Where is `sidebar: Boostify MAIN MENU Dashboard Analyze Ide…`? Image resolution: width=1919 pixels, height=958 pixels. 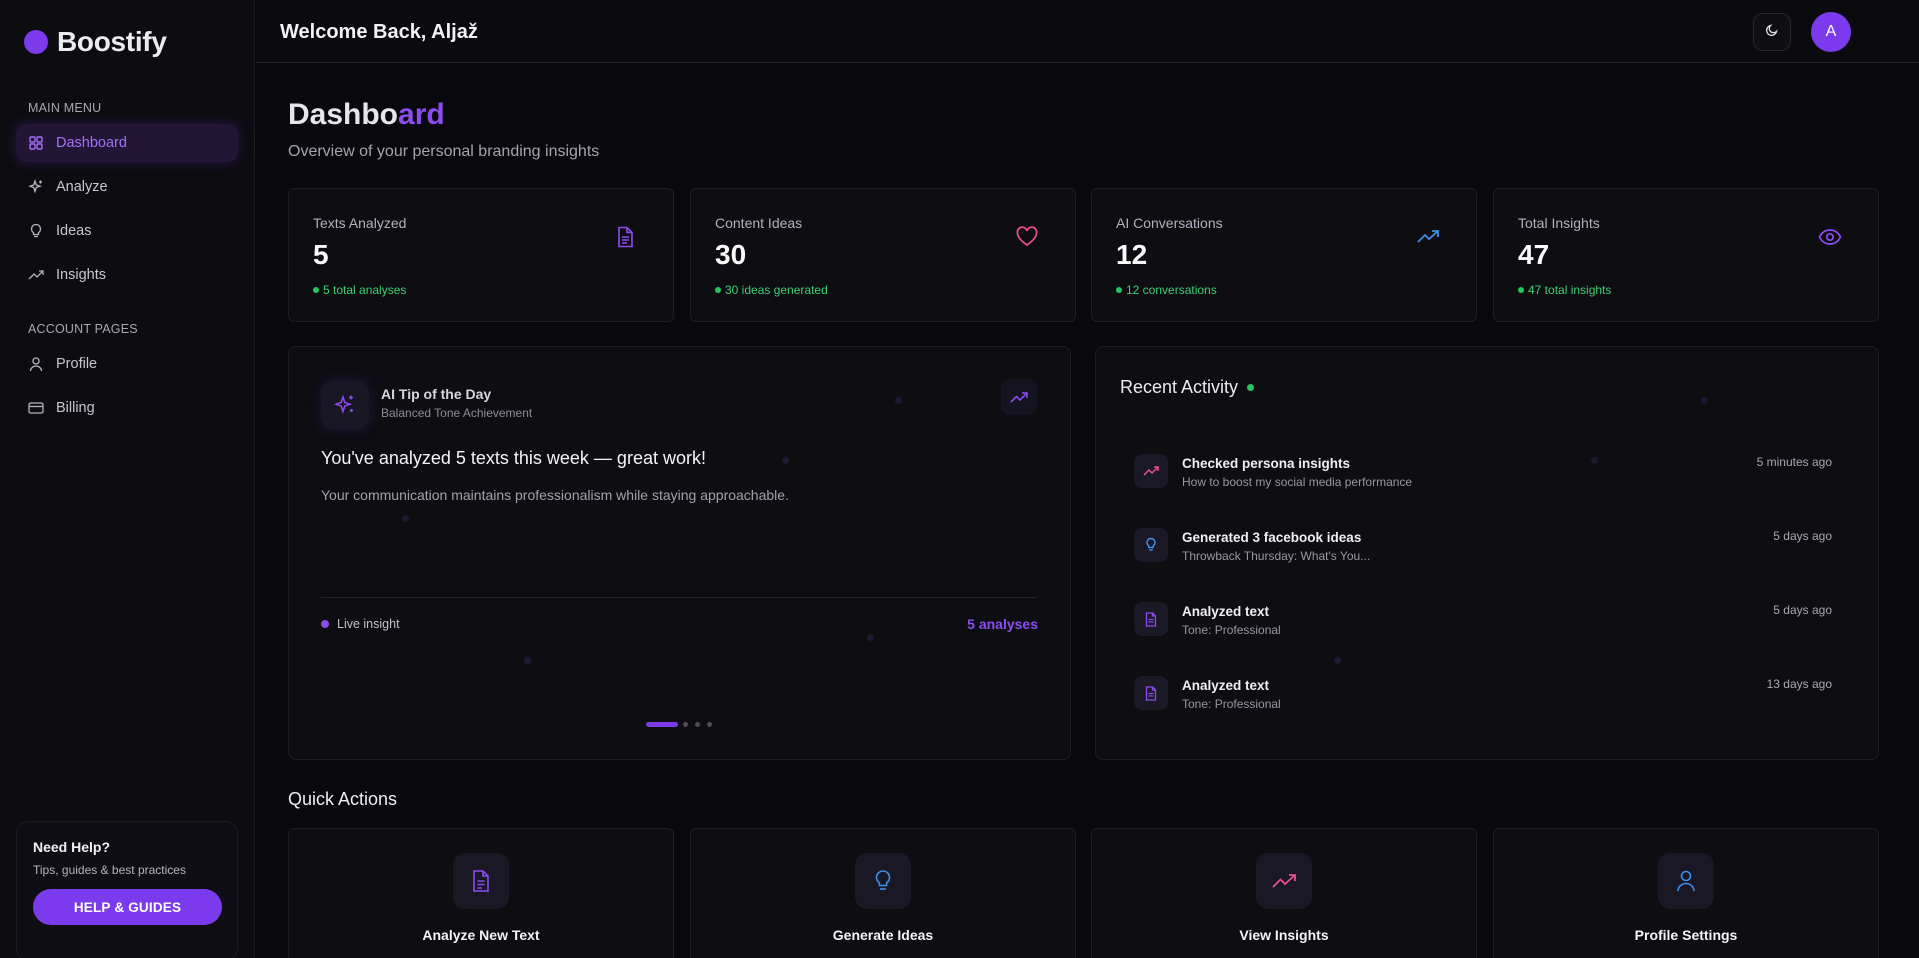
sidebar: Boostify MAIN MENU Dashboard Analyze Ide… is located at coordinates (127, 479).